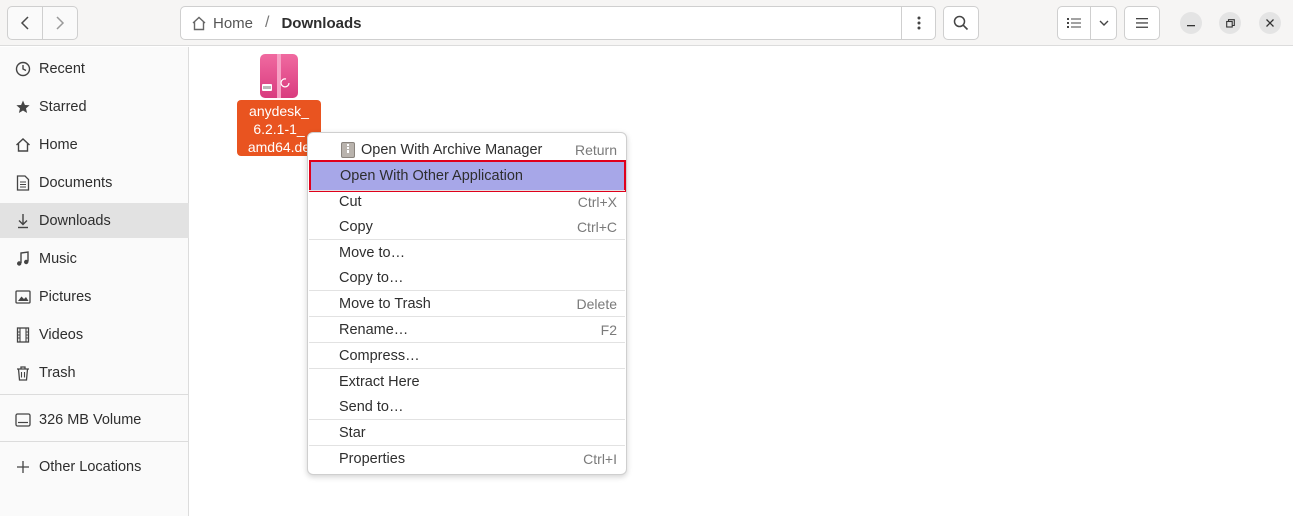  What do you see at coordinates (75, 220) in the screenshot?
I see `sidebar-item-label: Downloads` at bounding box center [75, 220].